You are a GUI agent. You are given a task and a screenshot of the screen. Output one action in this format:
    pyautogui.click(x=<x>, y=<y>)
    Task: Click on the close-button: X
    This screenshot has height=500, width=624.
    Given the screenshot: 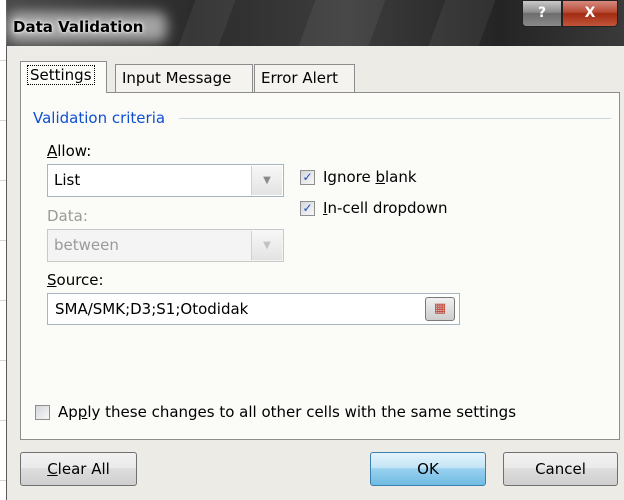 What is the action you would take?
    pyautogui.click(x=590, y=13)
    